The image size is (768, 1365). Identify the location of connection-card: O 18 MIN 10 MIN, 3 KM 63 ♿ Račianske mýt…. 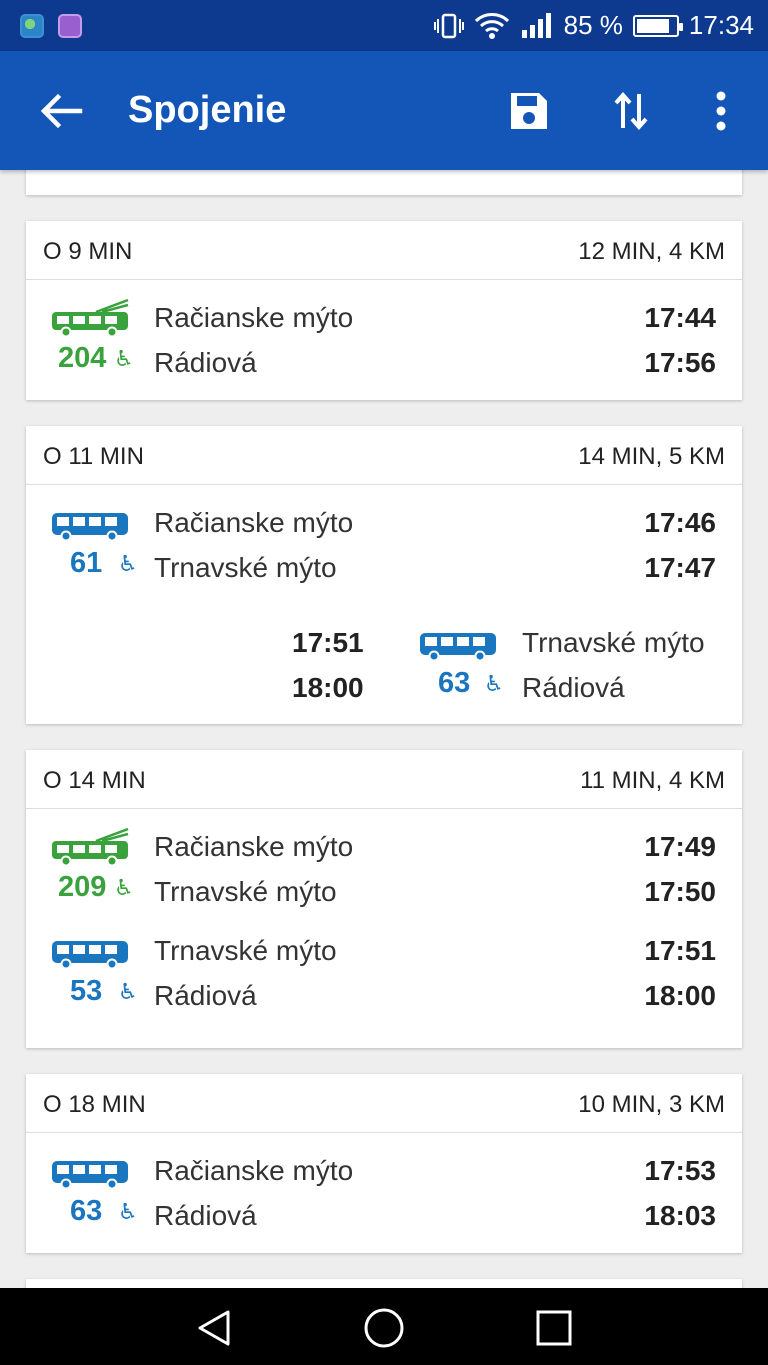
(384, 1163).